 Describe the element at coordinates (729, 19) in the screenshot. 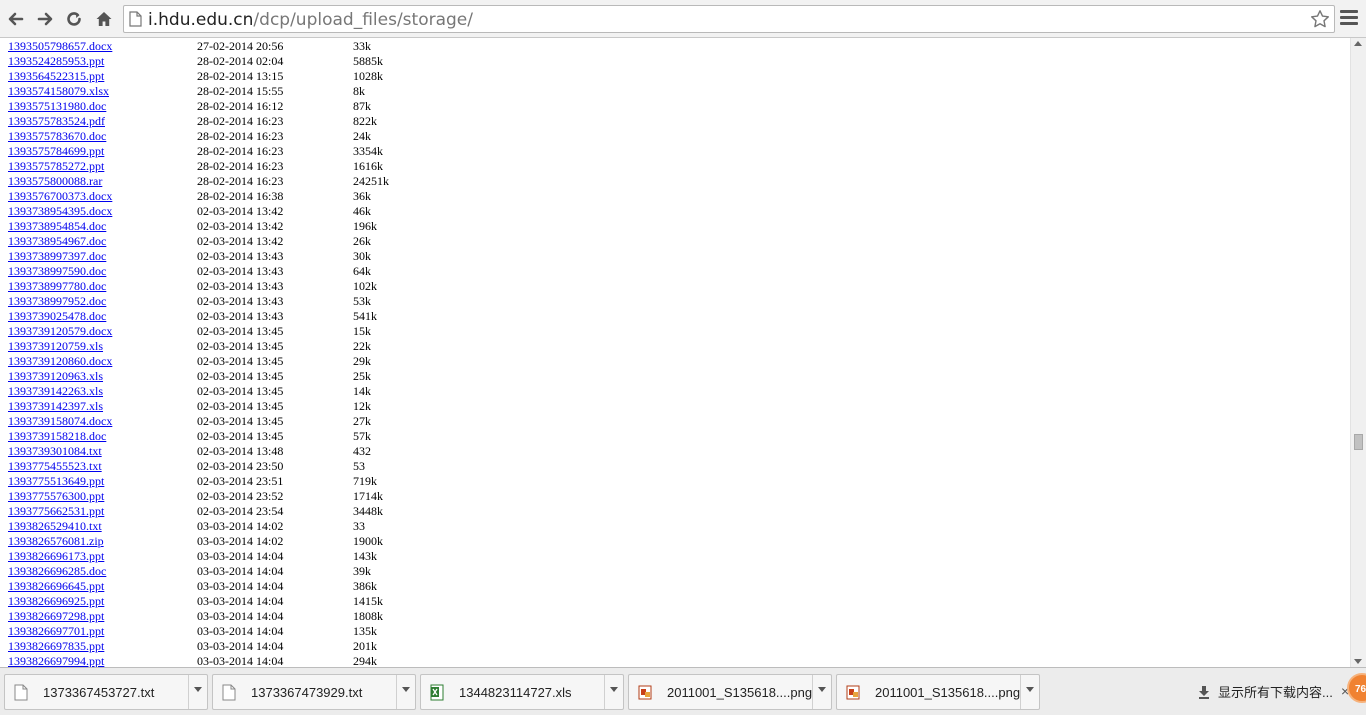

I see `address-bar: i.hdu.edu.cn/dcp/upload_files/storage/` at that location.